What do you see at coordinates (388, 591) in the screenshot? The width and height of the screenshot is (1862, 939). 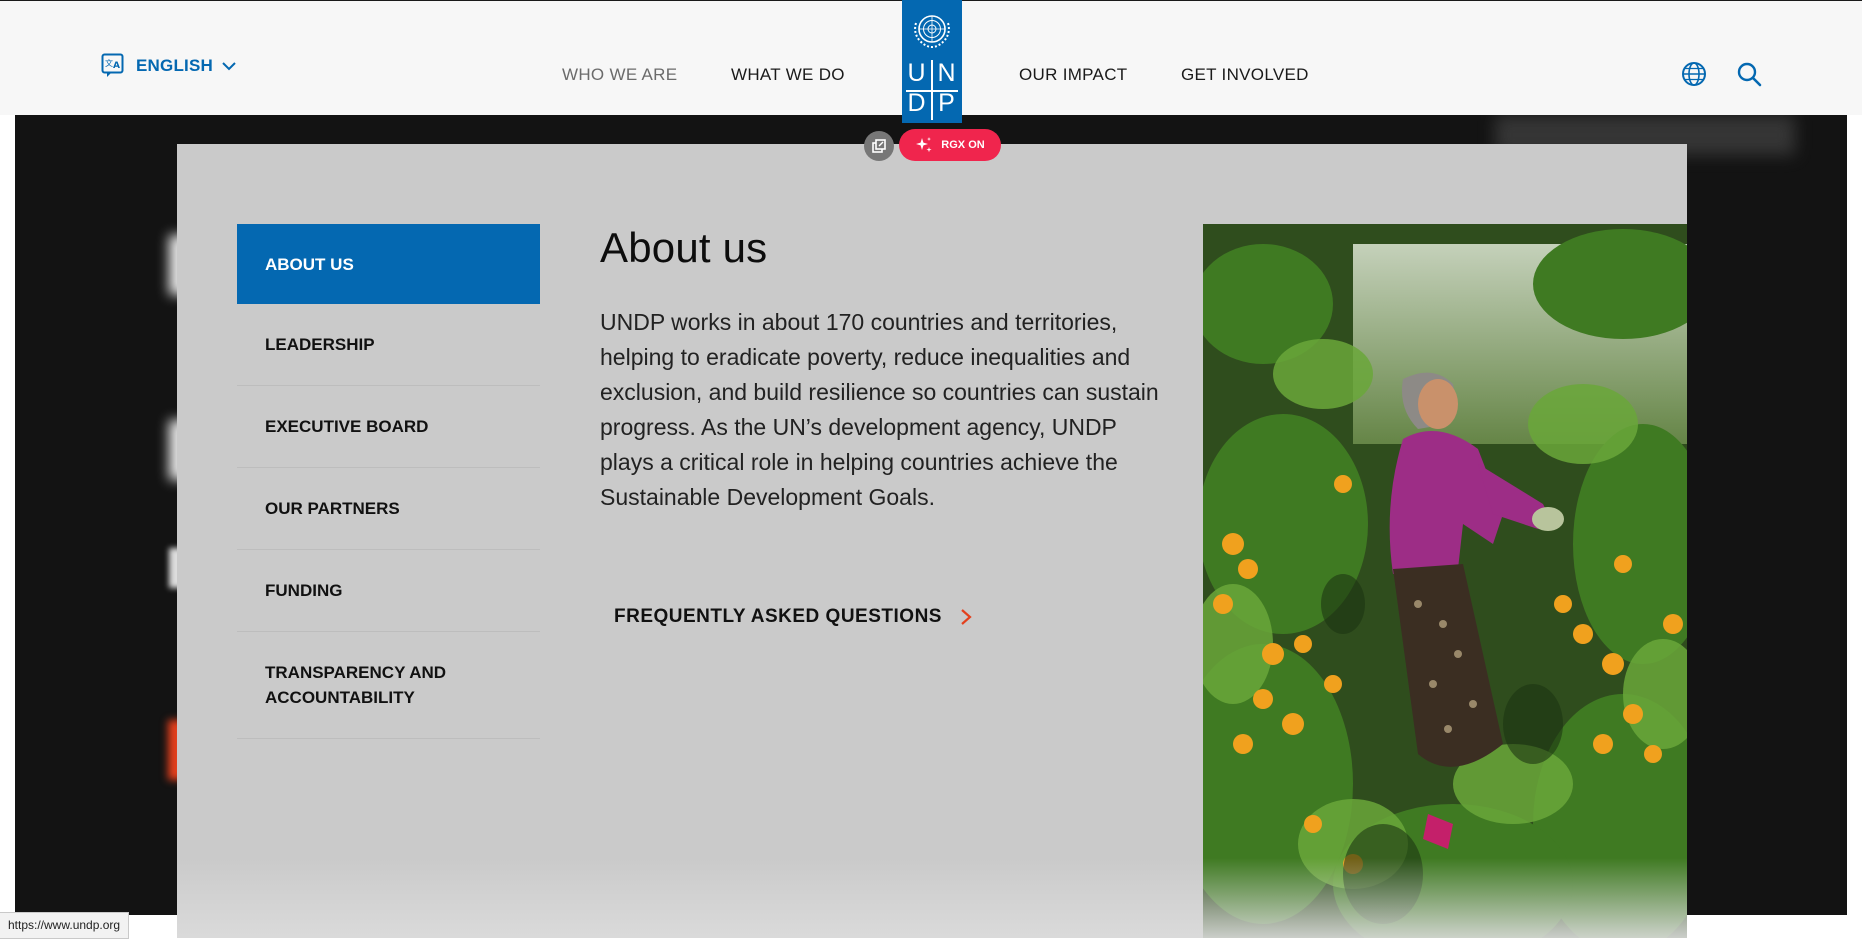 I see `menu-item-funding: FUNDING` at bounding box center [388, 591].